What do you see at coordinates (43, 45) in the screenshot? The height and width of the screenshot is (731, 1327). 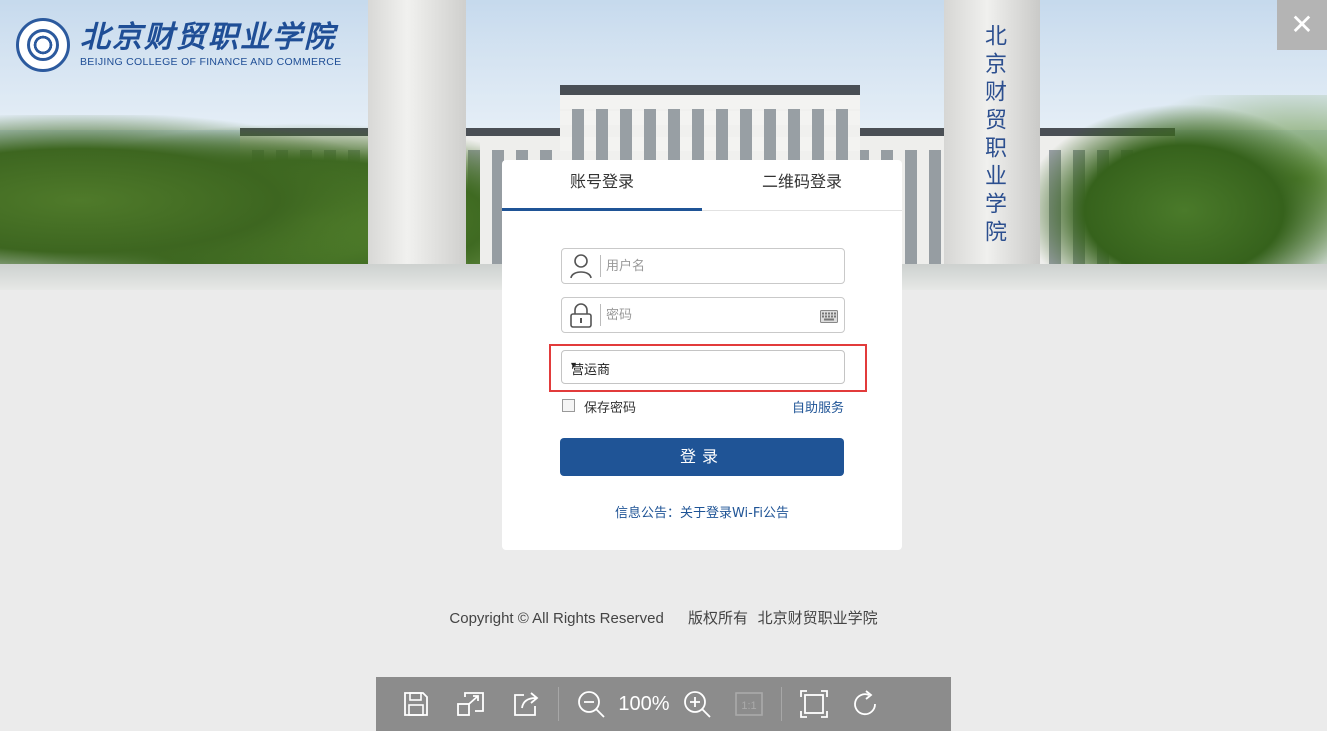 I see `college-emblem-icon` at bounding box center [43, 45].